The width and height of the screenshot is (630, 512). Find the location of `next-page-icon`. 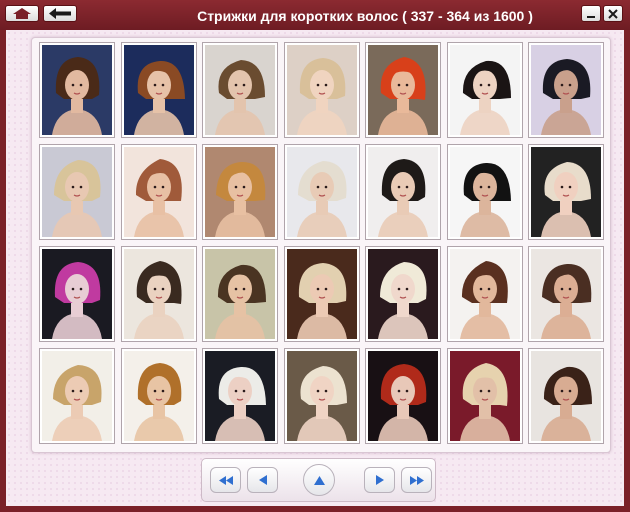

next-page-icon is located at coordinates (379, 480).